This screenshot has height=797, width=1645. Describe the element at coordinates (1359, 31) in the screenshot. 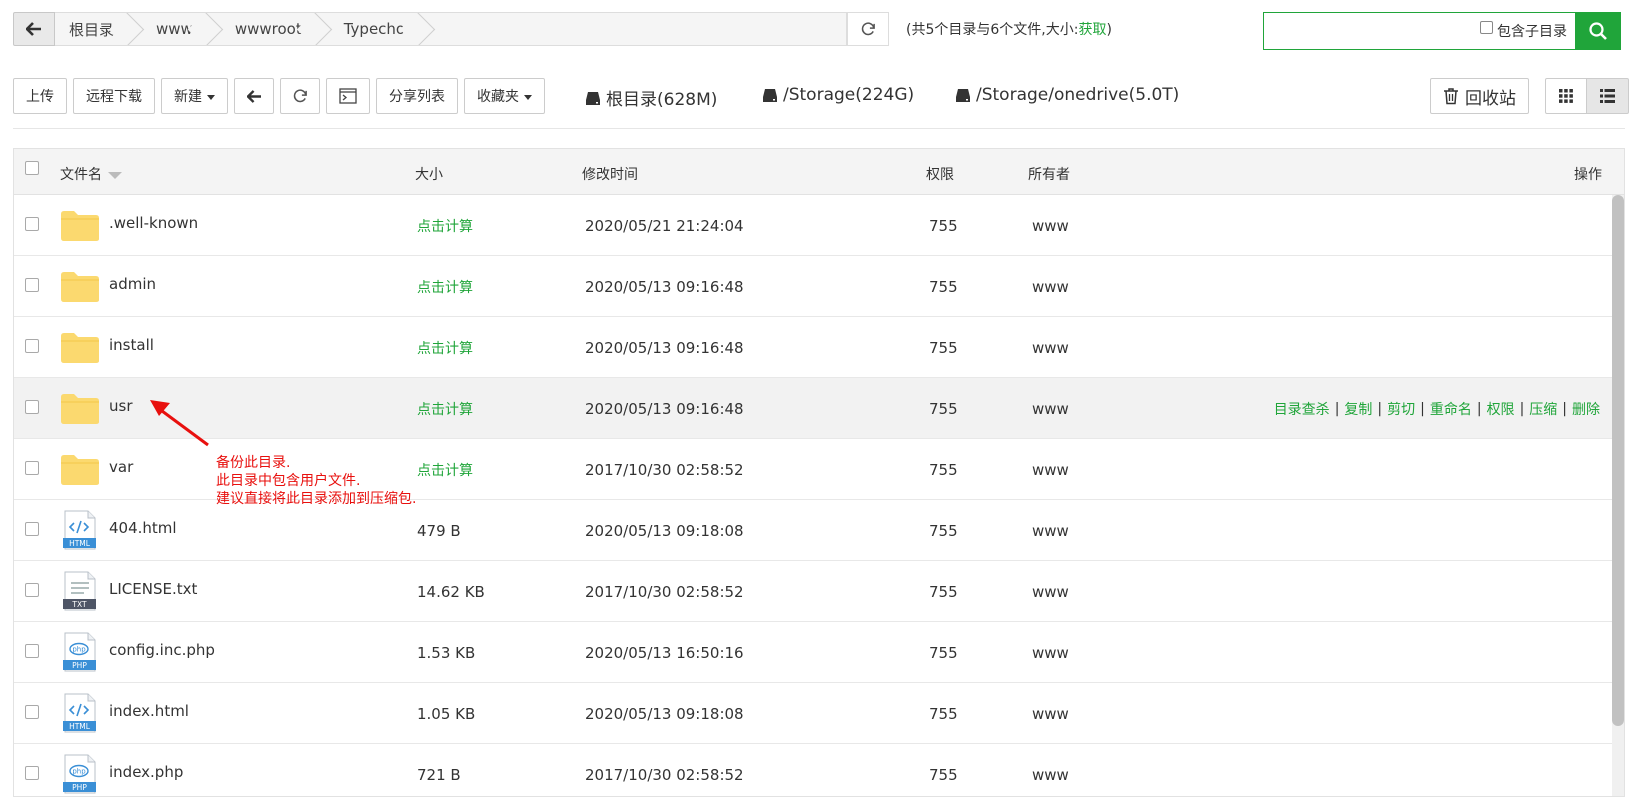

I see `search-input` at that location.